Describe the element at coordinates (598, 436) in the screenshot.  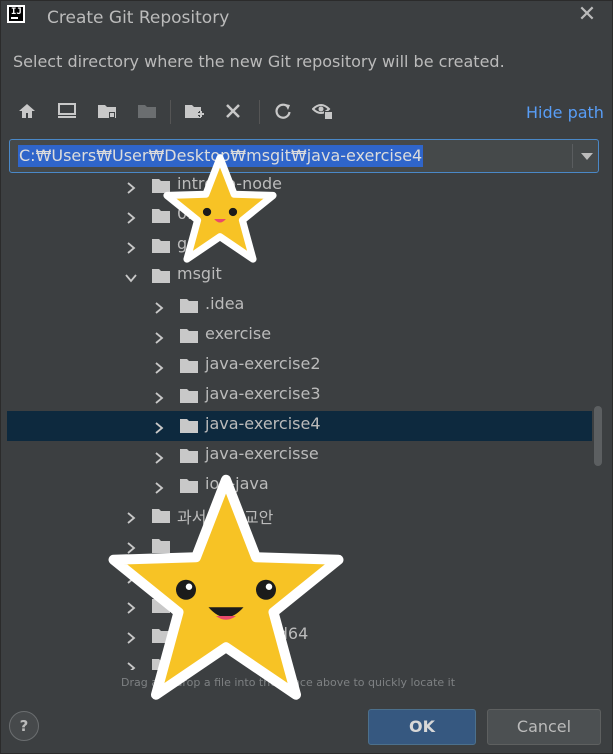
I see `tree-scrollbar` at that location.